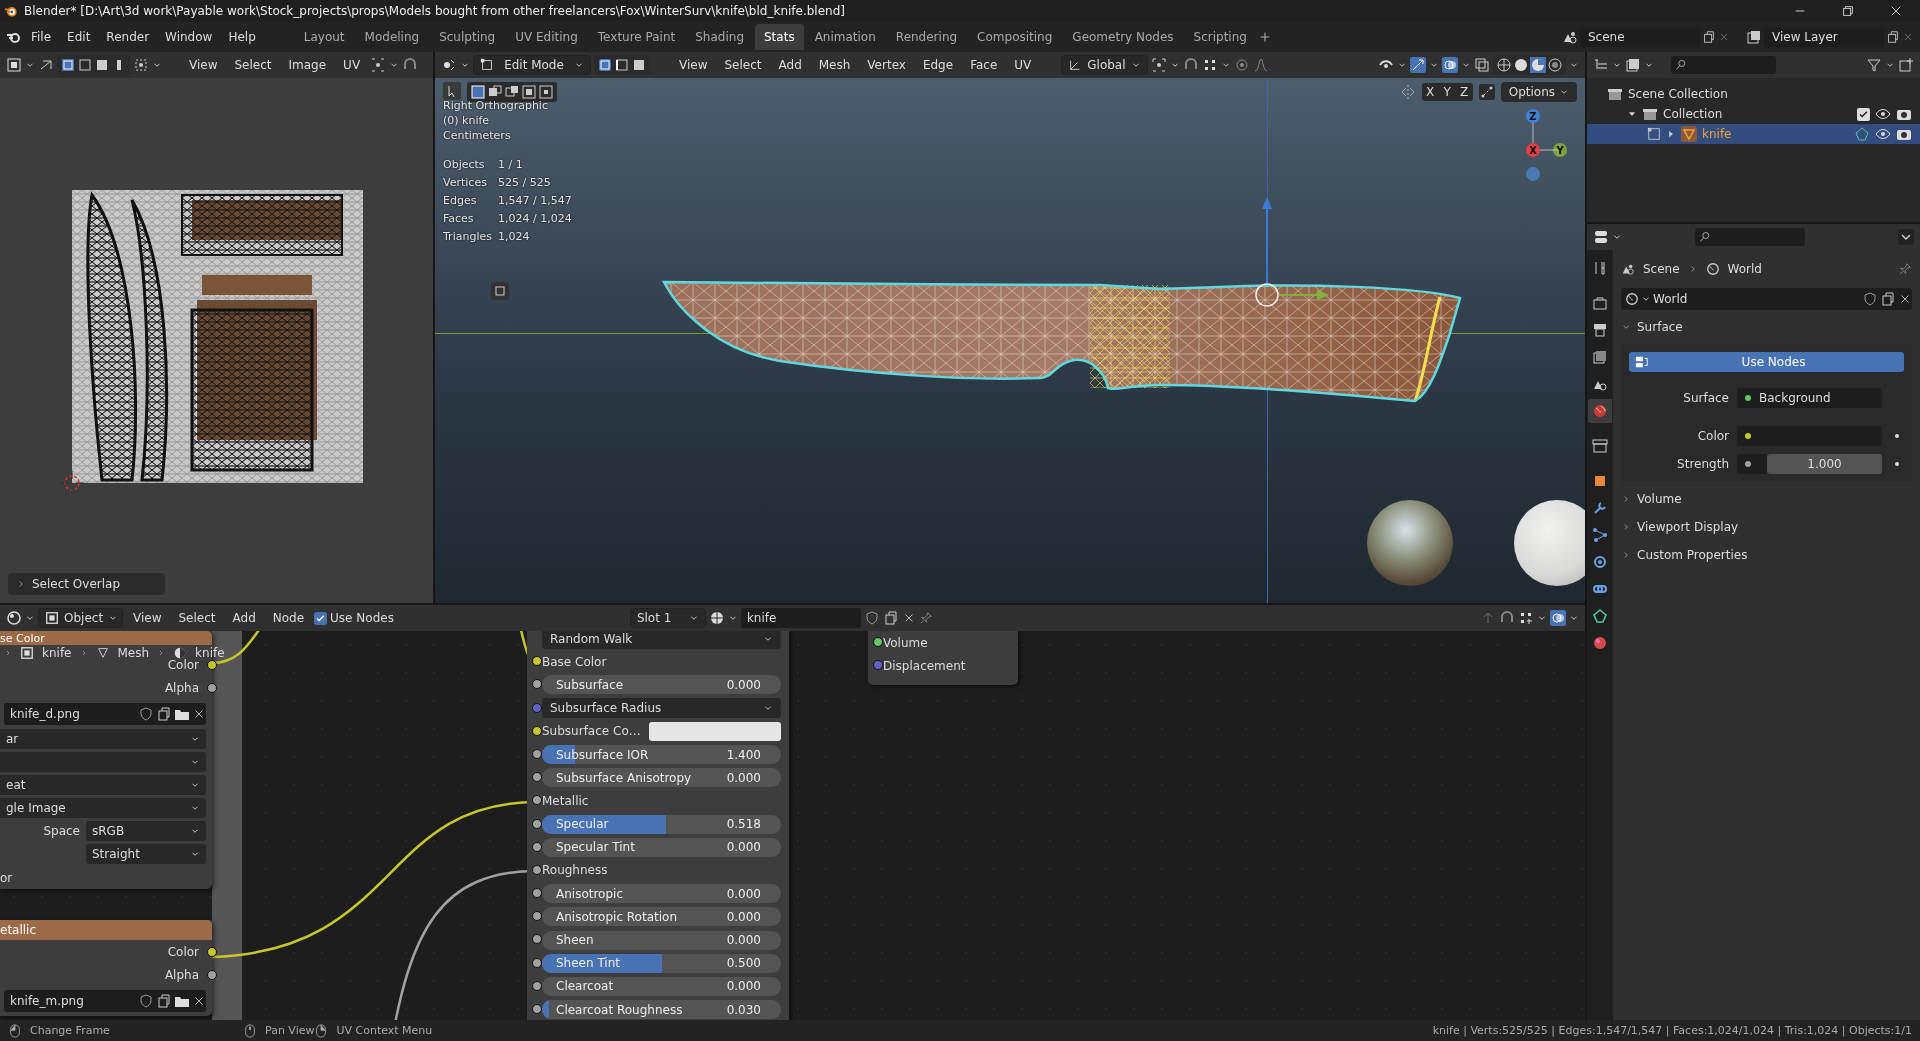 The image size is (1920, 1041). What do you see at coordinates (661, 894) in the screenshot?
I see `value-slider: Anisotropic 0.000` at bounding box center [661, 894].